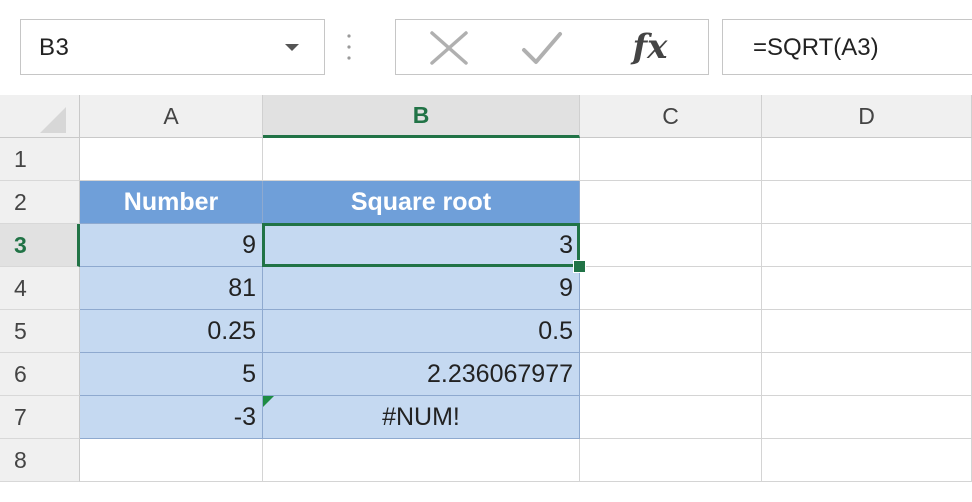 The height and width of the screenshot is (502, 972). Describe the element at coordinates (171, 288) in the screenshot. I see `cell-a4: 81` at that location.